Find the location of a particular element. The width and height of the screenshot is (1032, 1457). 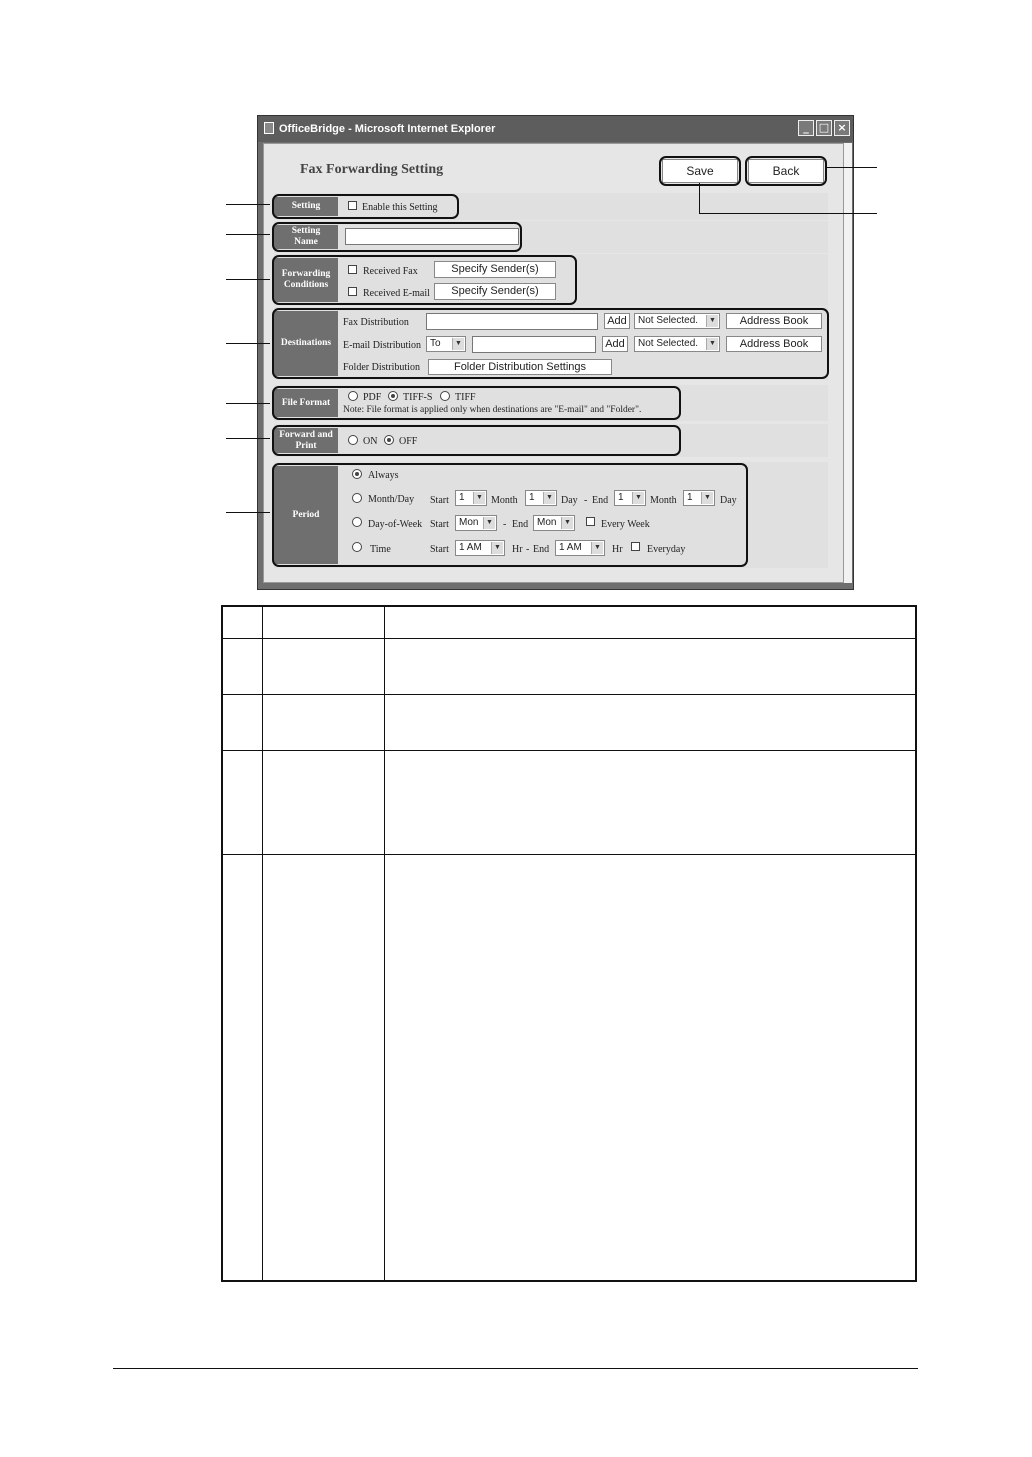

vertical-scrollbar is located at coordinates (848, 363).